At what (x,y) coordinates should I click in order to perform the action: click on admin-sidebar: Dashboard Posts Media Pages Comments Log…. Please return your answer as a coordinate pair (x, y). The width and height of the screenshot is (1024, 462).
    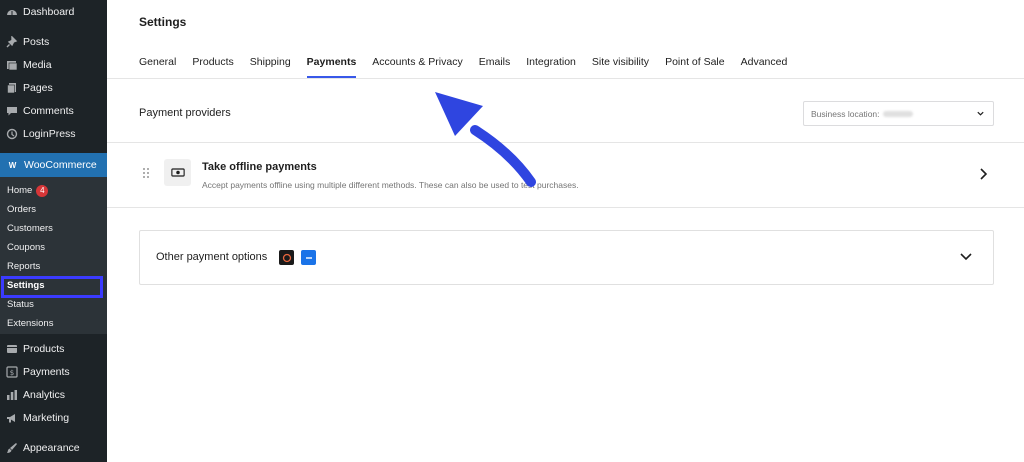
    Looking at the image, I should click on (53, 231).